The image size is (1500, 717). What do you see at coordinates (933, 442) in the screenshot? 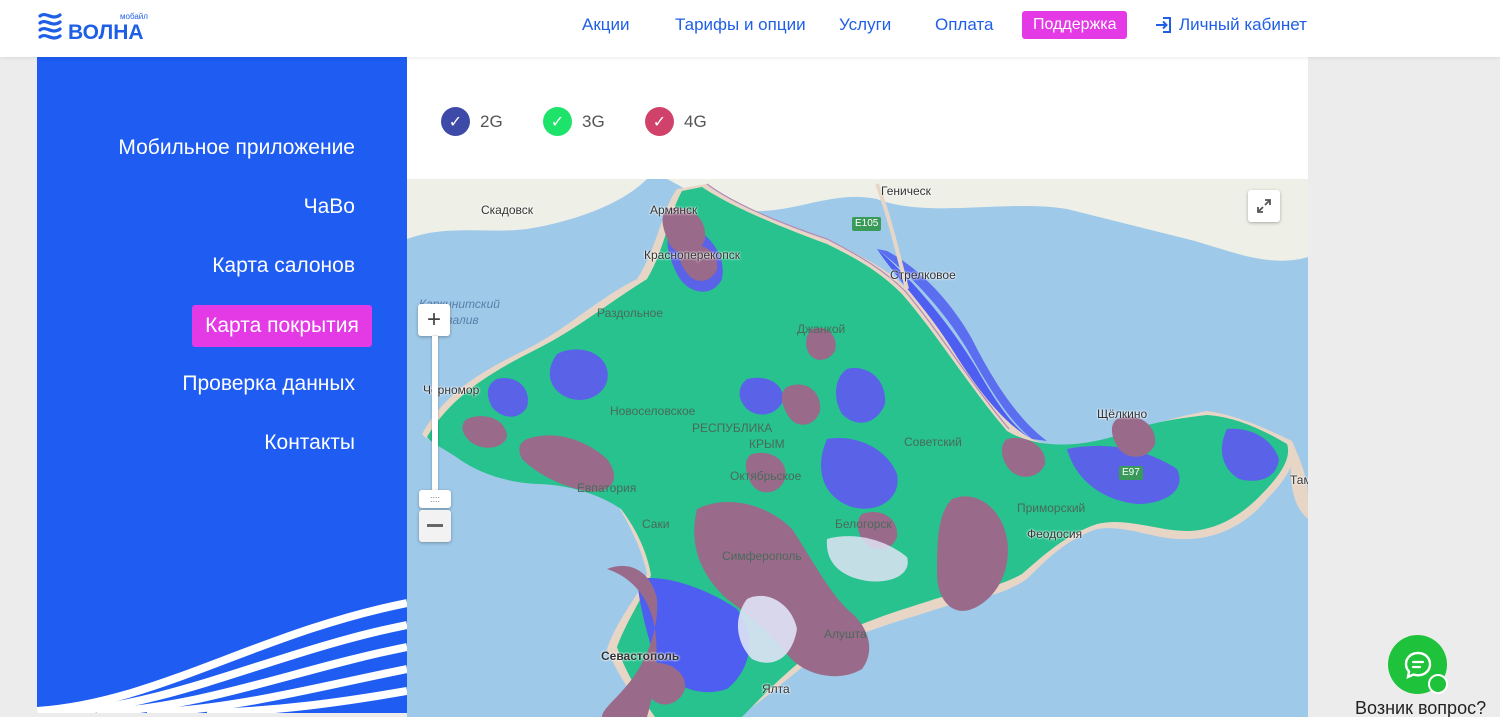
I see `map-label-sovetskiy: Советский` at bounding box center [933, 442].